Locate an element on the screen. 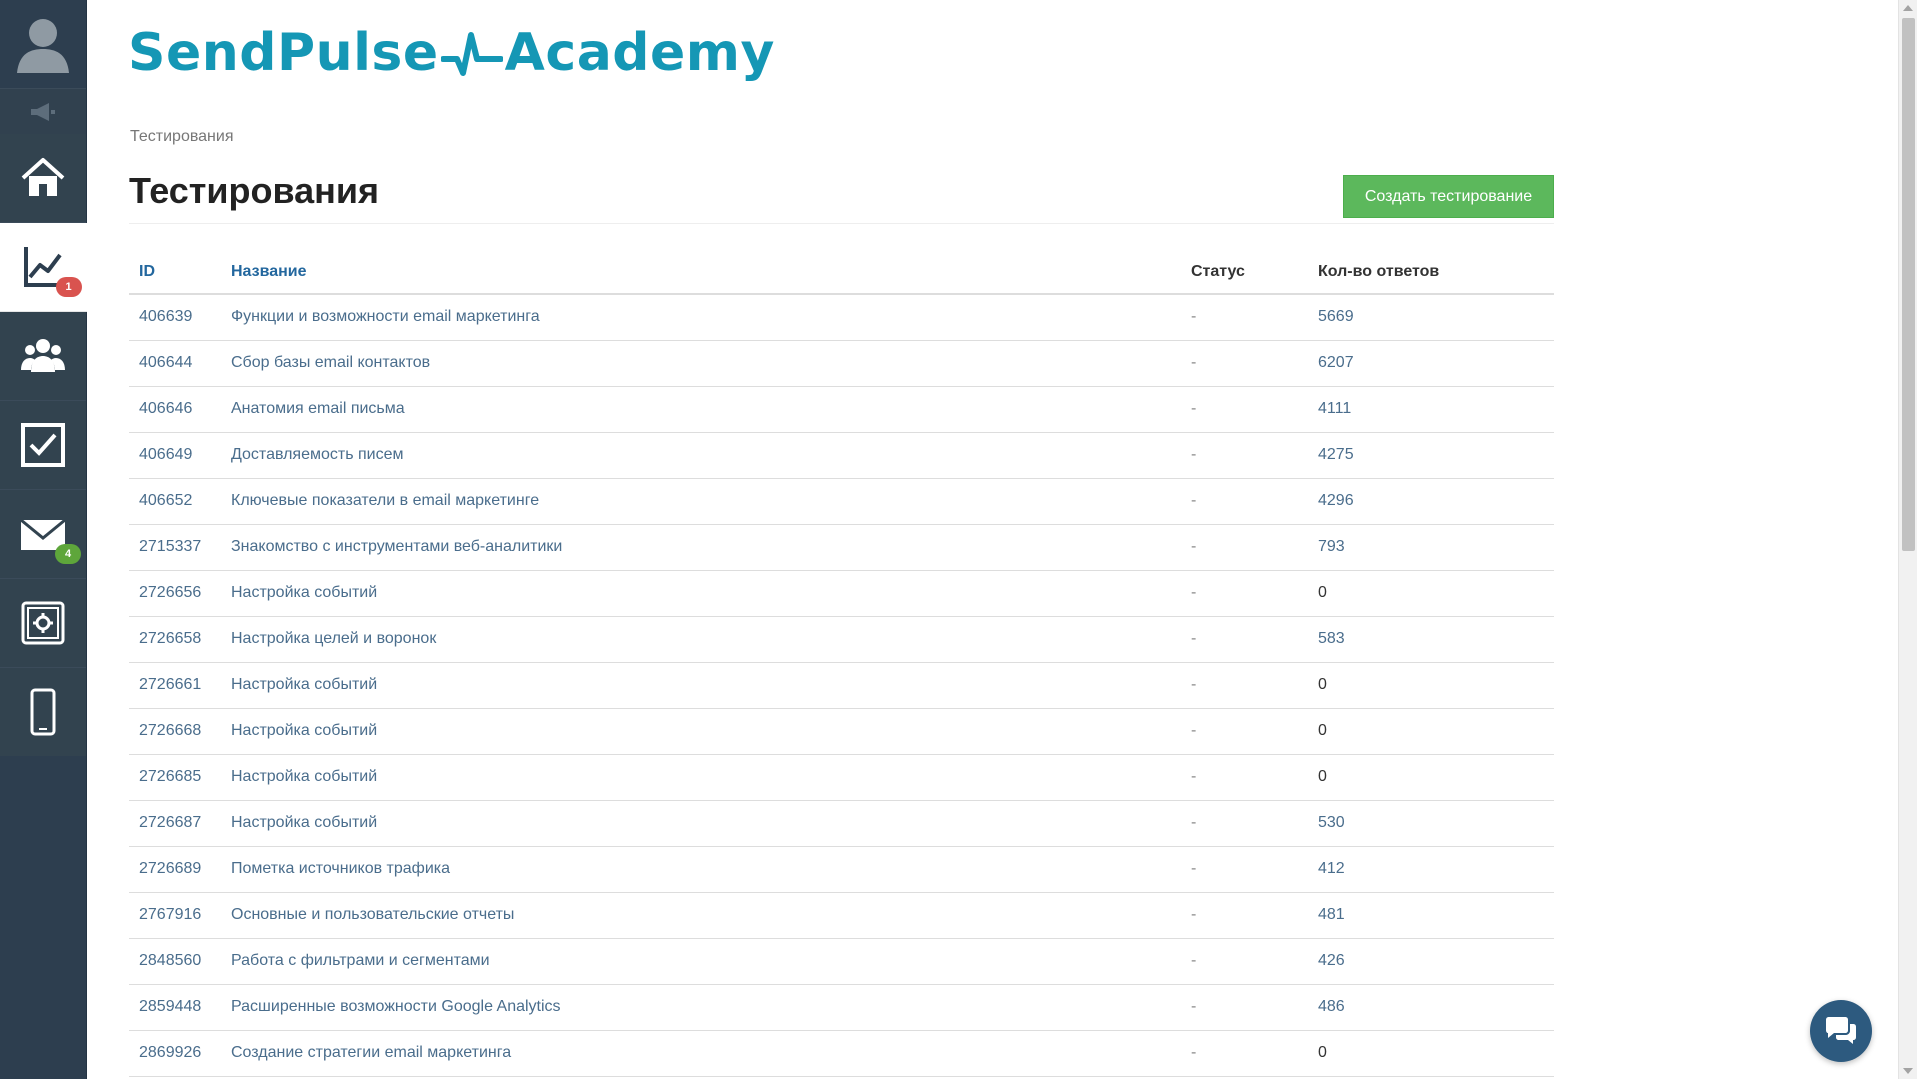 This screenshot has height=1079, width=1917. cell-title: Пометка источников трафика is located at coordinates (701, 869).